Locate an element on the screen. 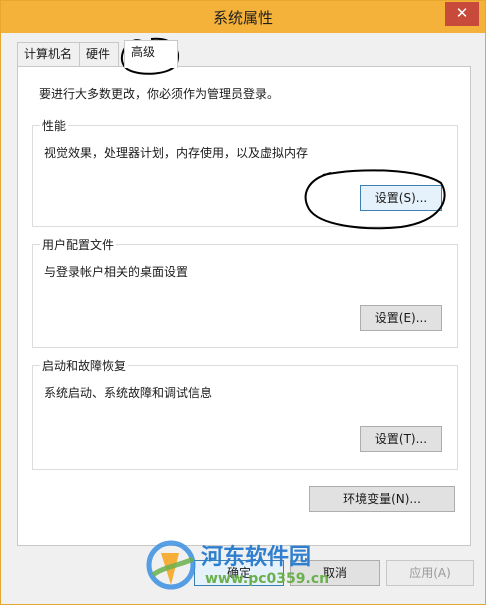 This screenshot has height=605, width=486. watermark-text: 河东软件园 is located at coordinates (256, 557).